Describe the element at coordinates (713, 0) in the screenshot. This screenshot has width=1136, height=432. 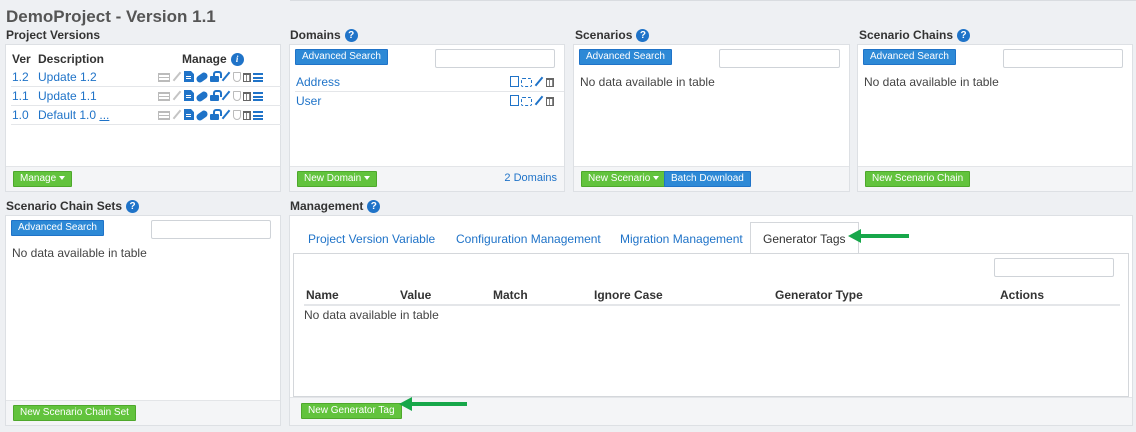
I see `top-divider` at that location.